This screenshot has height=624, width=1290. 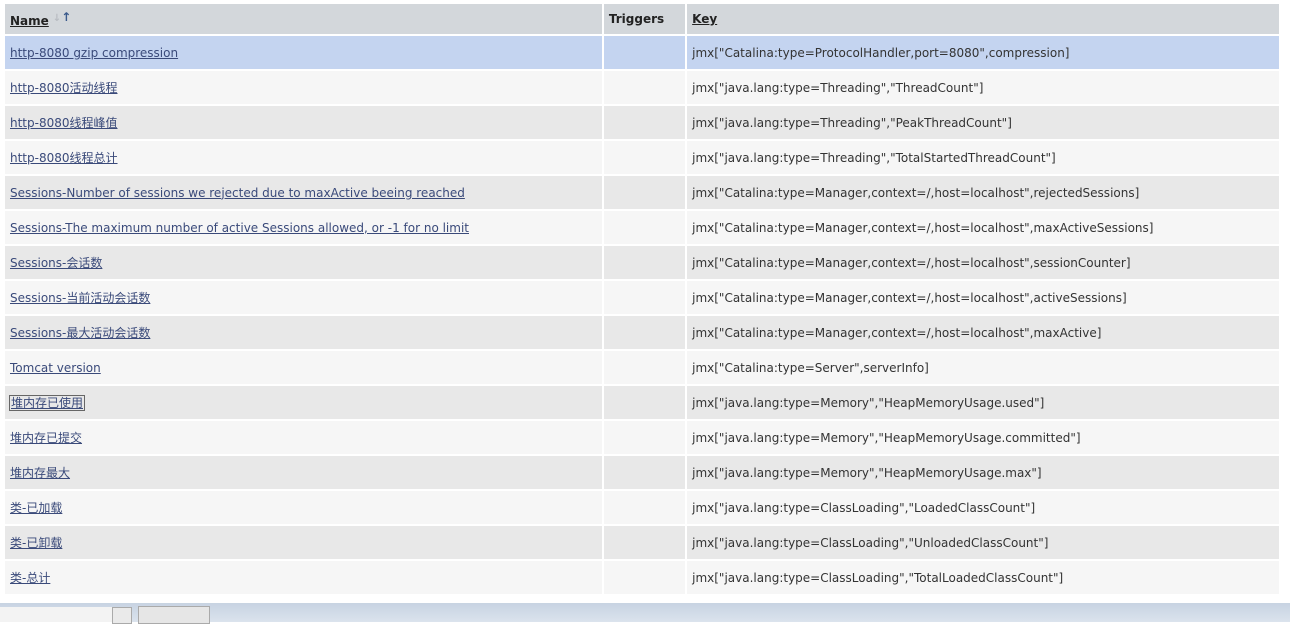 I want to click on cell-name: http-8080线程总计, so click(x=303, y=157).